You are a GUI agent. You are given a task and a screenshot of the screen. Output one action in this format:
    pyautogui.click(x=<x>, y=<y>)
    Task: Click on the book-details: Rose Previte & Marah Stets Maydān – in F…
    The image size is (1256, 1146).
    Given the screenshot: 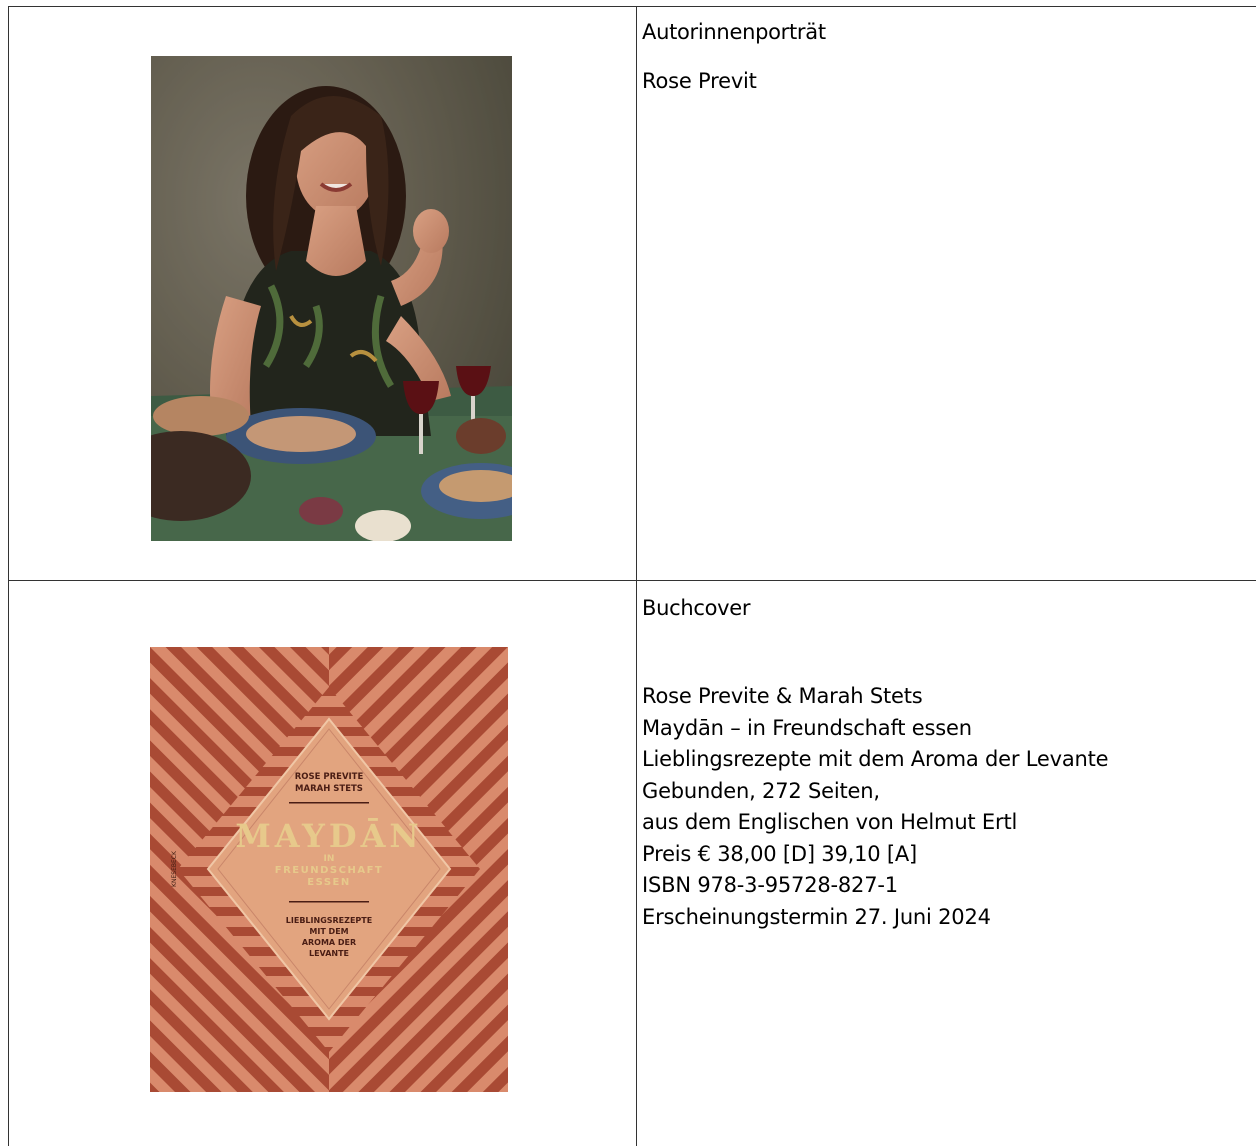 What is the action you would take?
    pyautogui.click(x=875, y=807)
    